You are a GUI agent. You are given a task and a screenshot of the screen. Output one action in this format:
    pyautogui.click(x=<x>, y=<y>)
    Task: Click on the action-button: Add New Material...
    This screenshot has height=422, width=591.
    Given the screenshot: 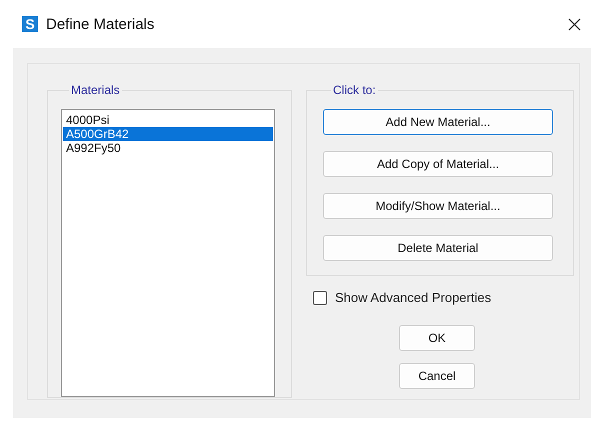 What is the action you would take?
    pyautogui.click(x=438, y=122)
    